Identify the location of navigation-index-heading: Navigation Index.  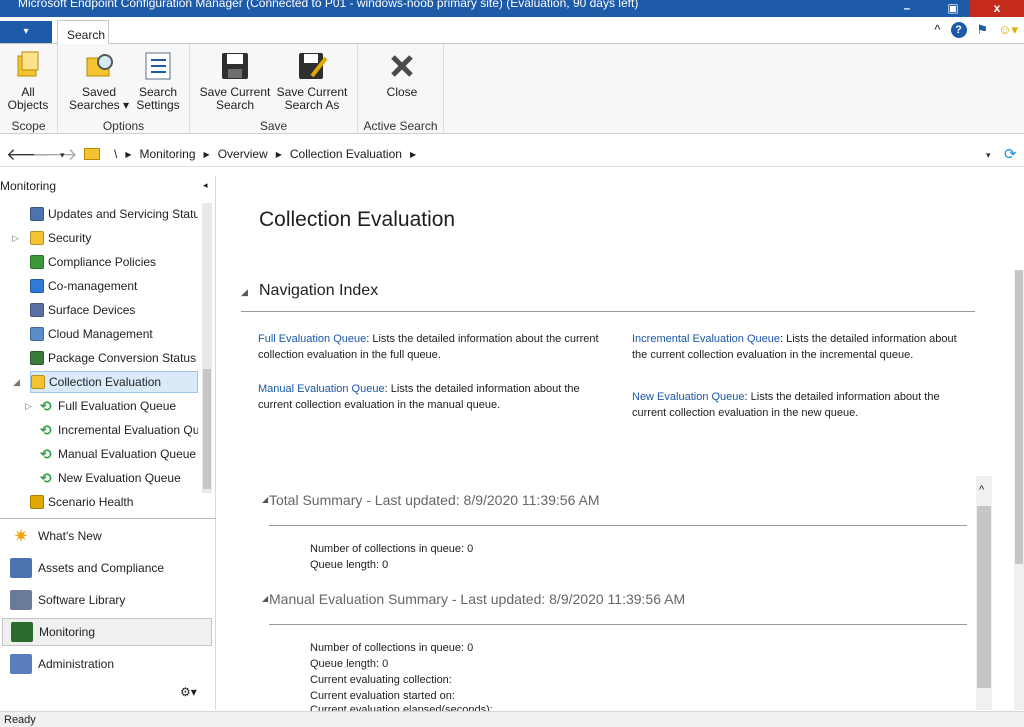
(319, 290).